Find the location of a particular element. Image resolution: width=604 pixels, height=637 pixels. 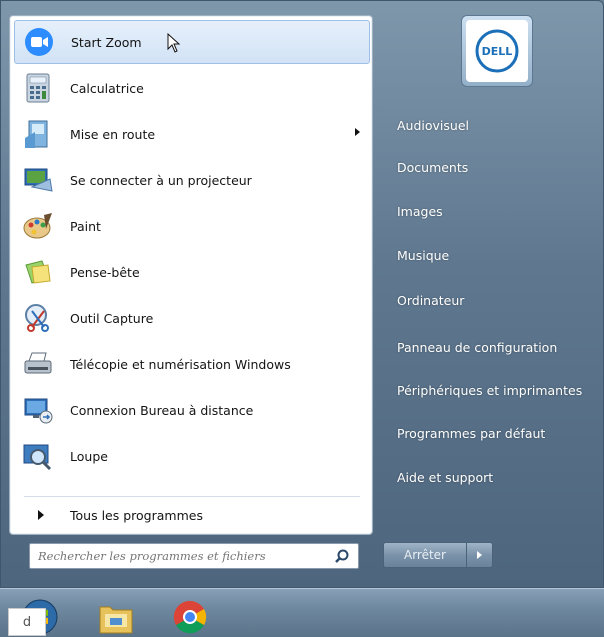

getting-started-icon is located at coordinates (38, 134).